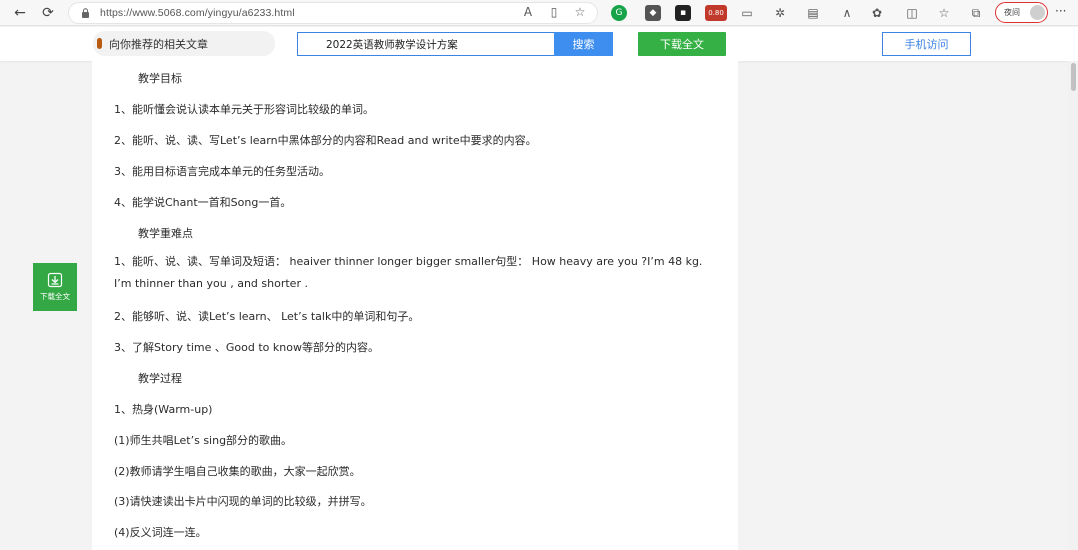  Describe the element at coordinates (426, 44) in the screenshot. I see `search-input: 2022英语教师教学设计方案` at that location.